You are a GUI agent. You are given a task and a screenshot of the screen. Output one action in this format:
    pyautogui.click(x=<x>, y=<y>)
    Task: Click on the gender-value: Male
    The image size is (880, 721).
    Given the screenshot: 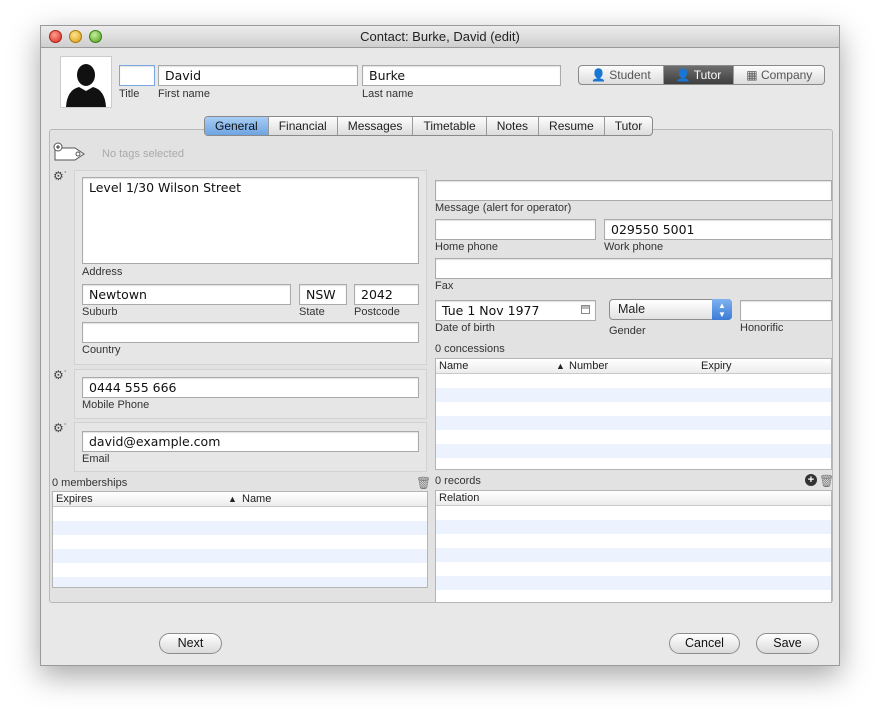 What is the action you would take?
    pyautogui.click(x=632, y=309)
    